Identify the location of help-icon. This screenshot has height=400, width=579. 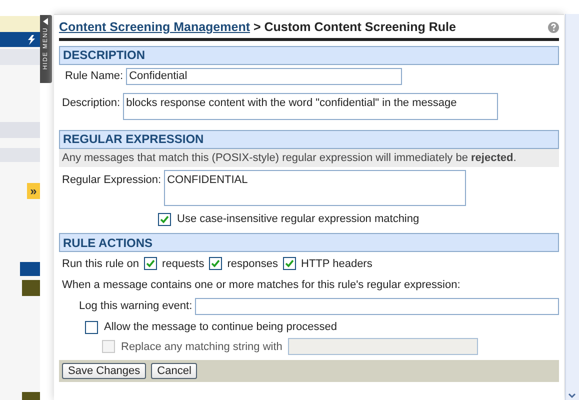
(553, 27).